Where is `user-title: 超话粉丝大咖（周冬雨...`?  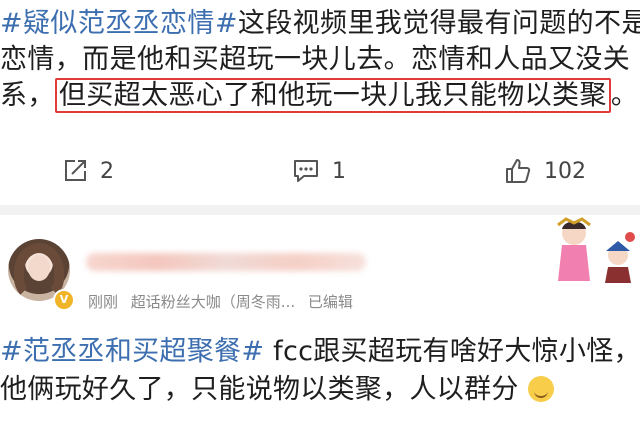 user-title: 超话粉丝大咖（周冬雨... is located at coordinates (213, 302).